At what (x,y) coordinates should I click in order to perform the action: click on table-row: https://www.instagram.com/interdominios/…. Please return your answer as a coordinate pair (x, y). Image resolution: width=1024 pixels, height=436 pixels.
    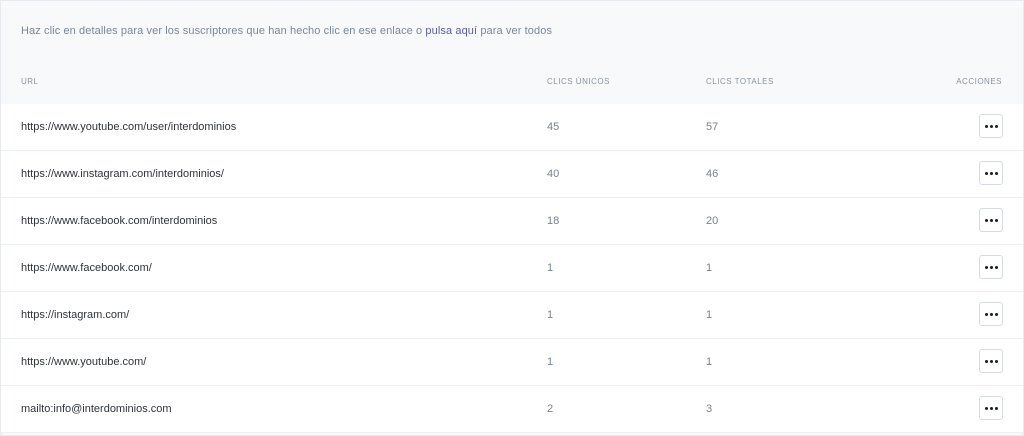
    Looking at the image, I should click on (512, 174).